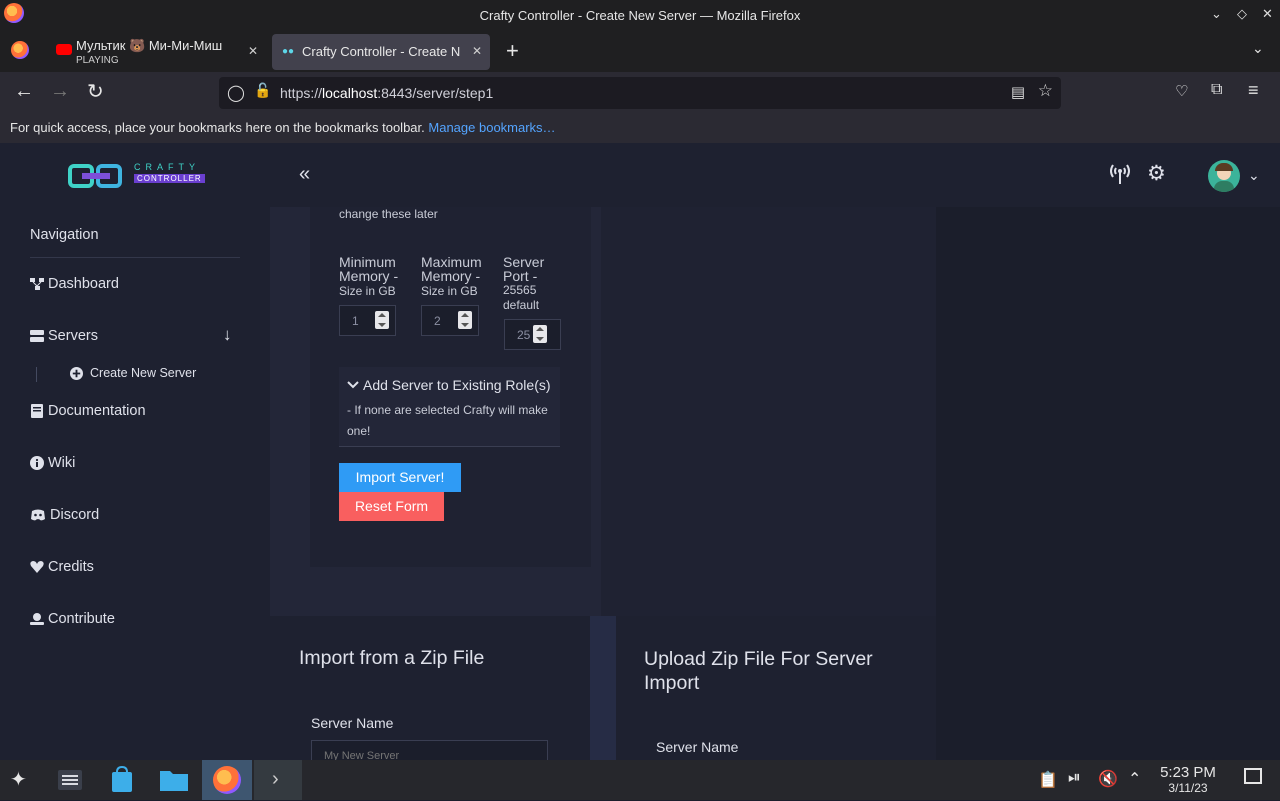 Image resolution: width=1280 pixels, height=801 pixels. Describe the element at coordinates (450, 320) in the screenshot. I see `max-memory-input: 2` at that location.